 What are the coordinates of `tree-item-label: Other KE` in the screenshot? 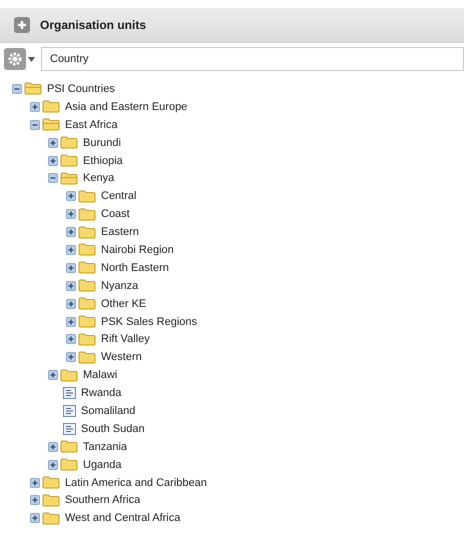 It's located at (123, 304).